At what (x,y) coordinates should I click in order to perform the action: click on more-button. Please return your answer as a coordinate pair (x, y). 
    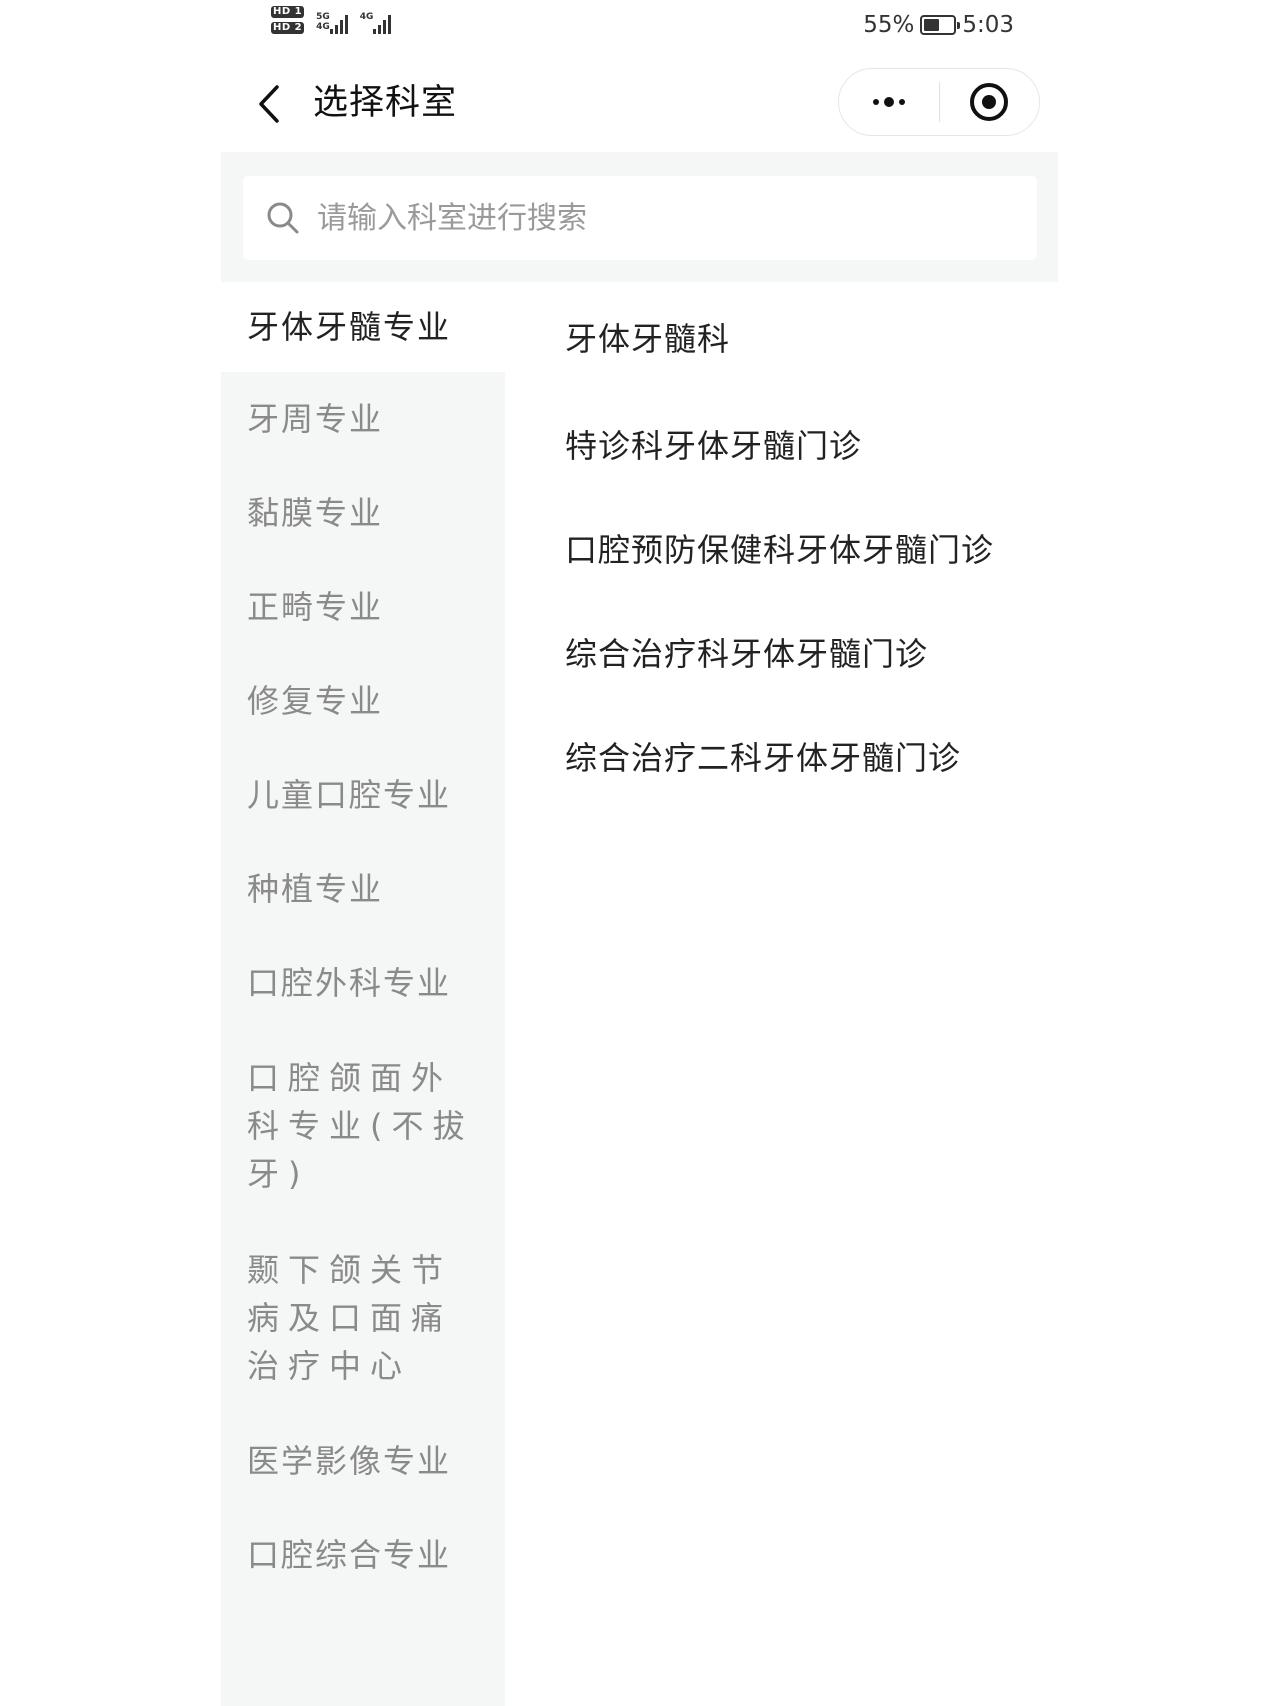
    Looking at the image, I should click on (889, 102).